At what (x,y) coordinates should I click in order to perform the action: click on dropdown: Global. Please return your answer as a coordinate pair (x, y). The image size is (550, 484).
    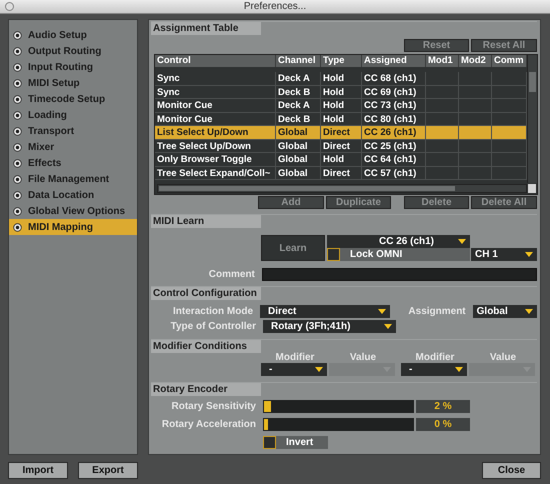
    Looking at the image, I should click on (504, 311).